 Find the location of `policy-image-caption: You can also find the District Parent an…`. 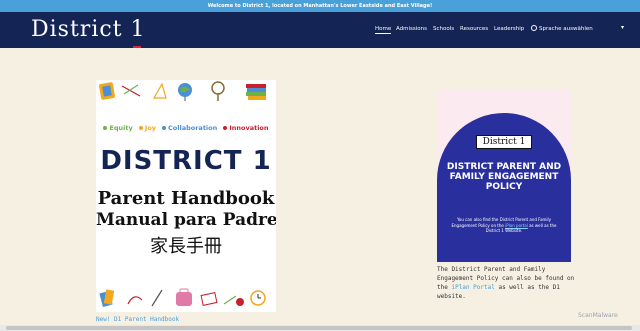

policy-image-caption: You can also find the District Parent an… is located at coordinates (504, 225).